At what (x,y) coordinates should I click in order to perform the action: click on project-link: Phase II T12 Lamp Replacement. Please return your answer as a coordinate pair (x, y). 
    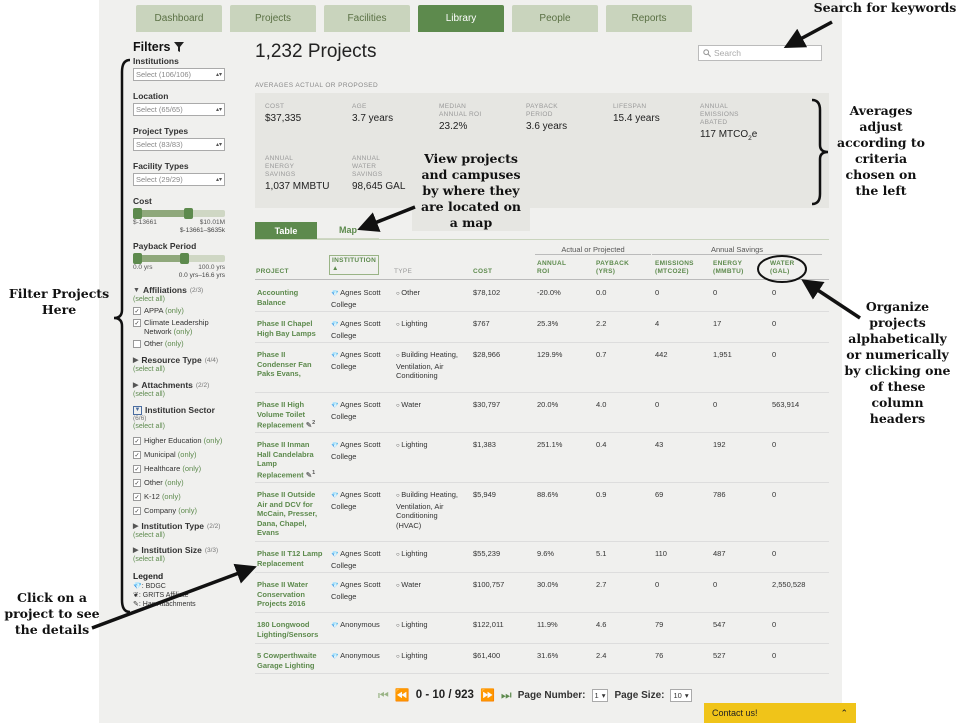
    Looking at the image, I should click on (291, 558).